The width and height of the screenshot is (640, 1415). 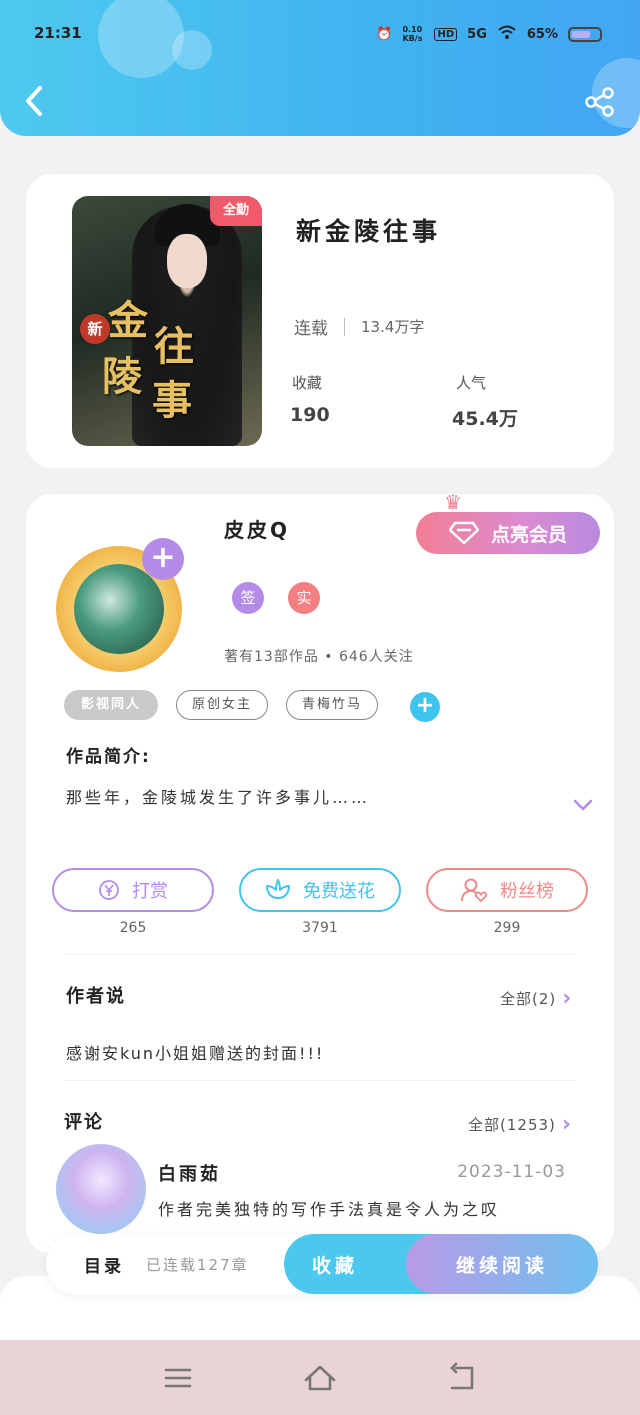 What do you see at coordinates (507, 34) in the screenshot?
I see `wifi-icon` at bounding box center [507, 34].